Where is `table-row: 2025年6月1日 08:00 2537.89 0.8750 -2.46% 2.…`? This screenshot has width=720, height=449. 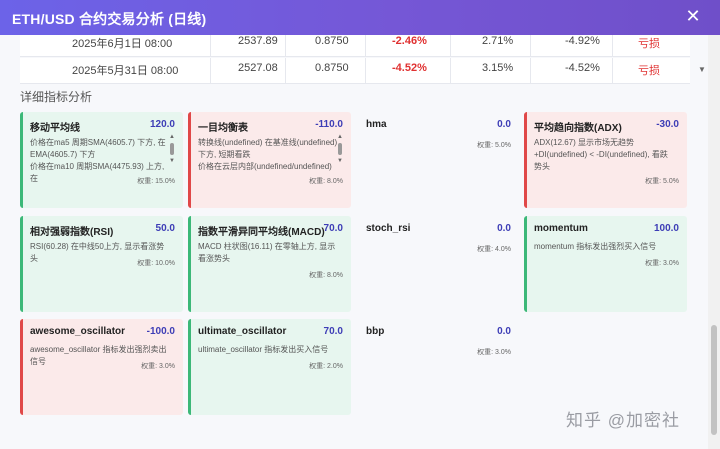
table-row: 2025年6月1日 08:00 2537.89 0.8750 -2.46% 2.… is located at coordinates (355, 46).